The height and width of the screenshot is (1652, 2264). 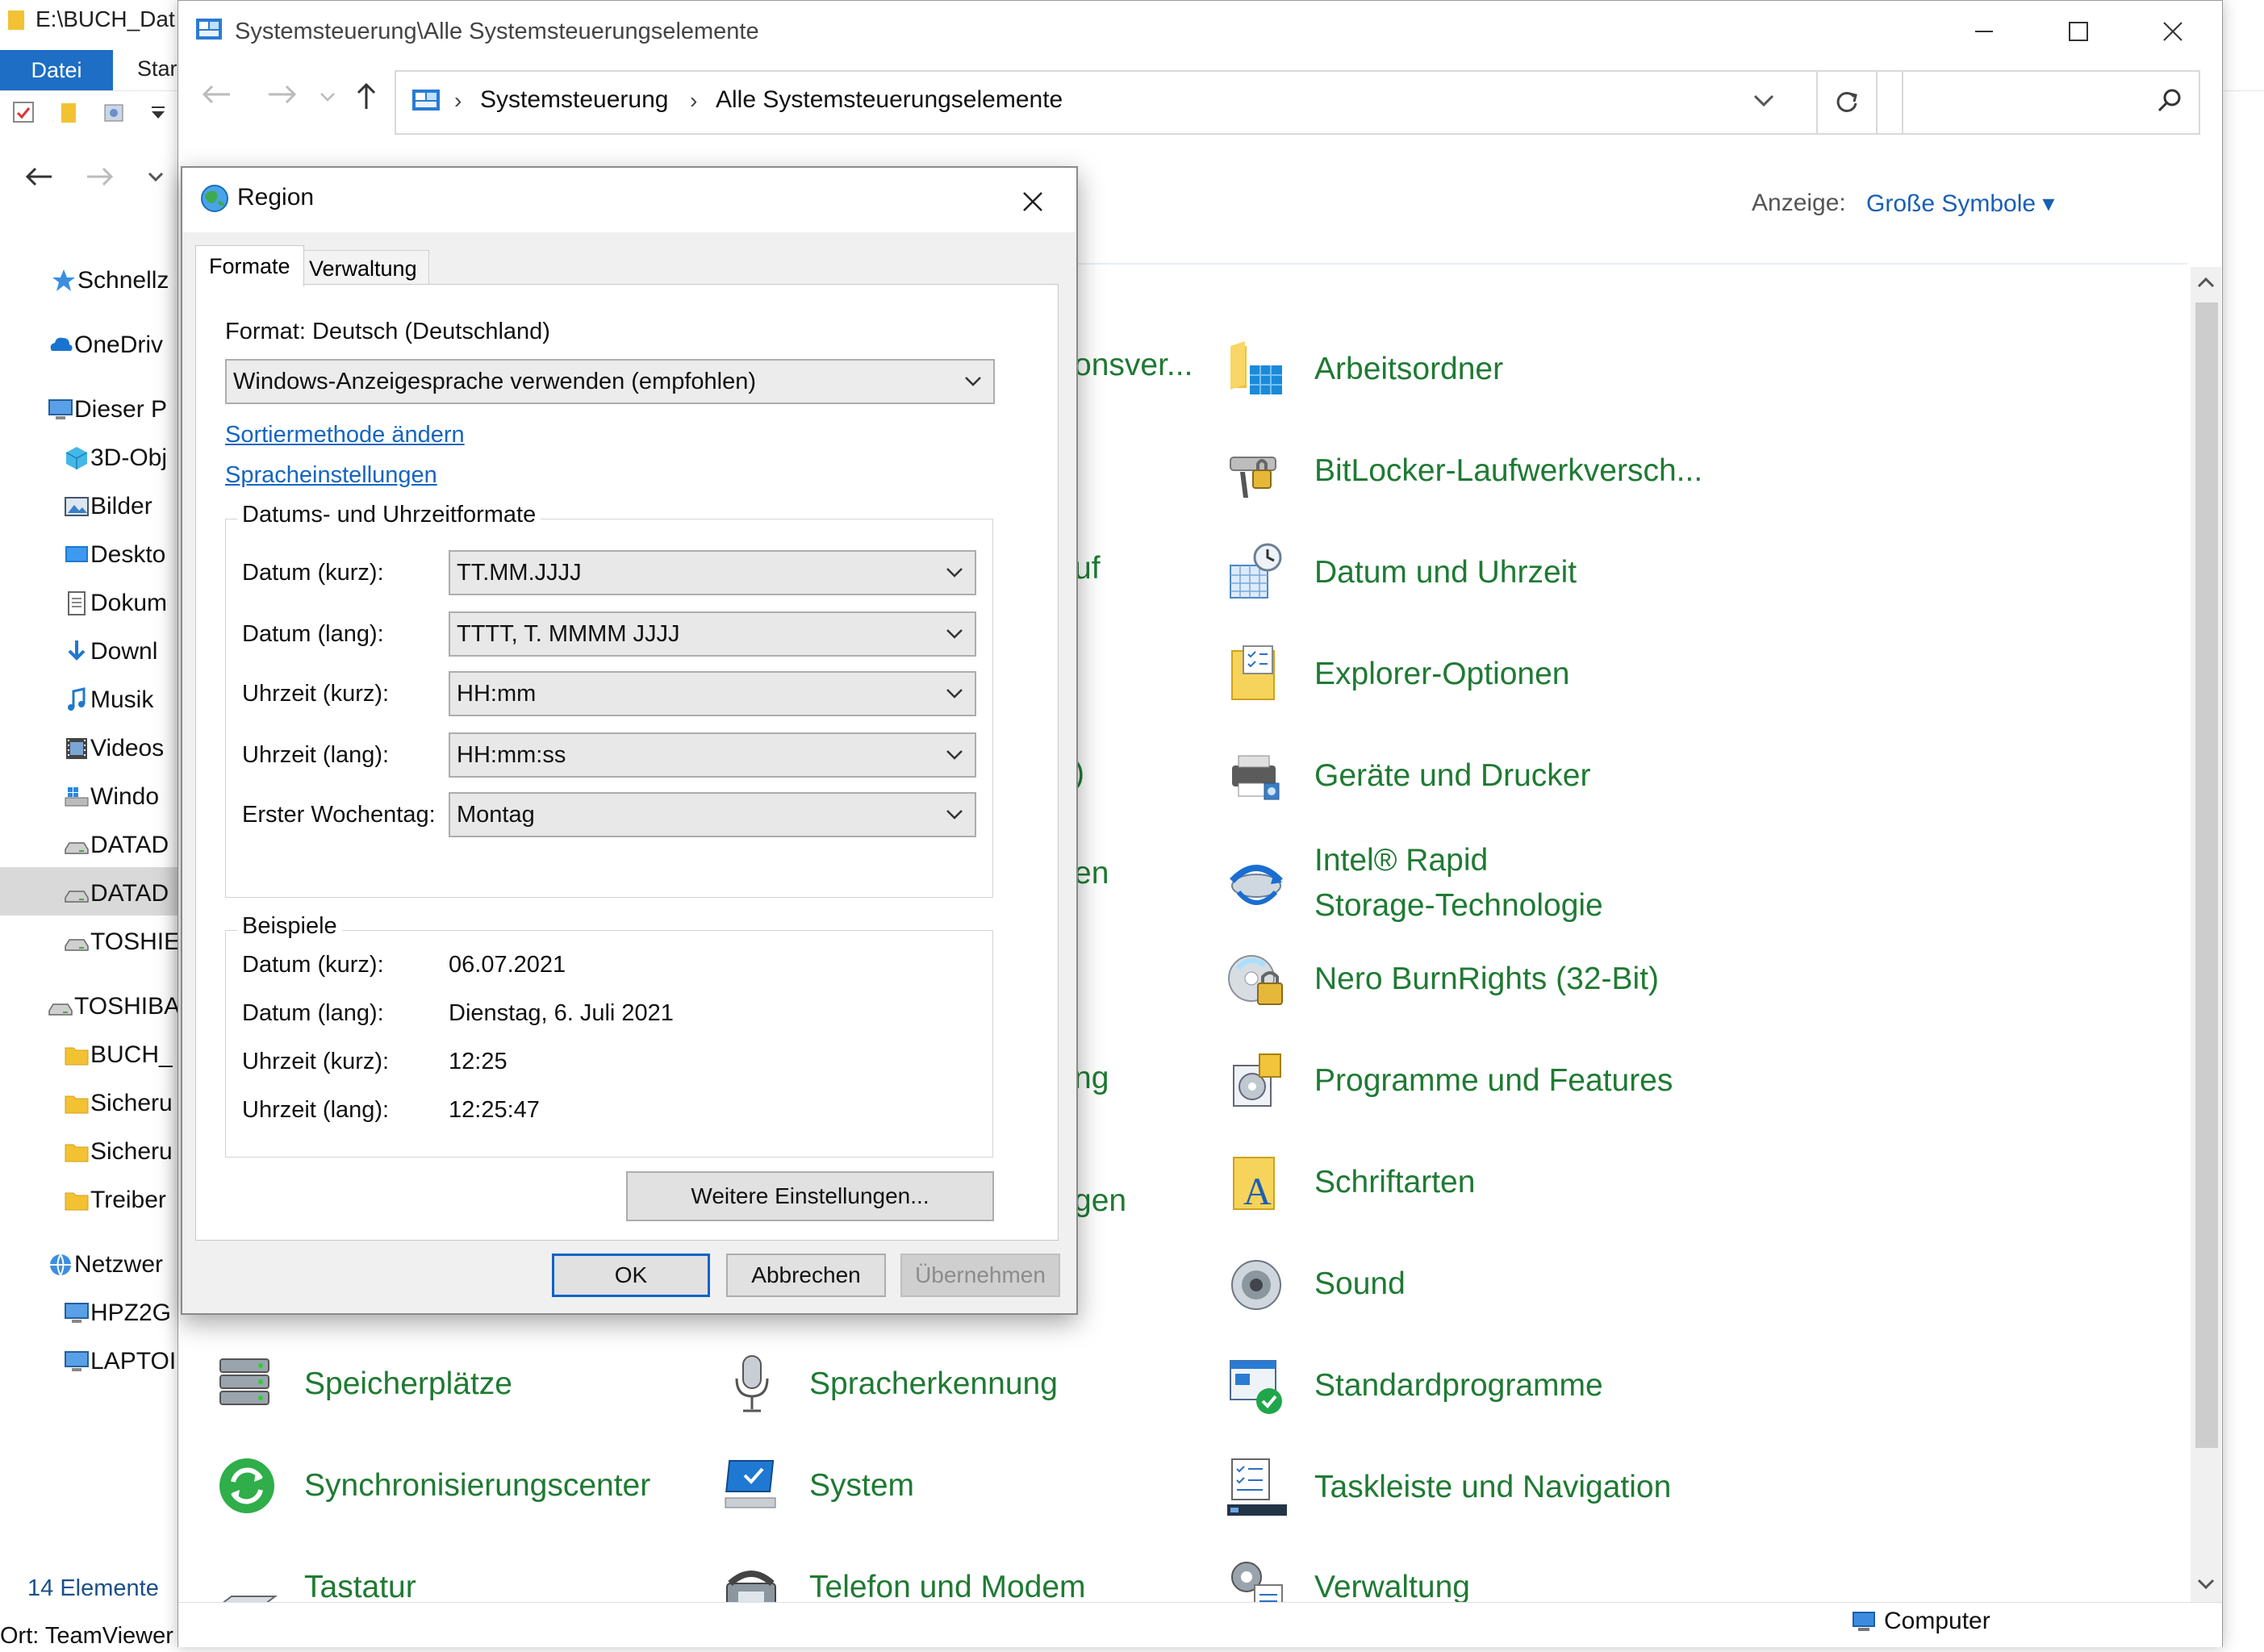 I want to click on cp-item: Spracherkennung, so click(x=889, y=1384).